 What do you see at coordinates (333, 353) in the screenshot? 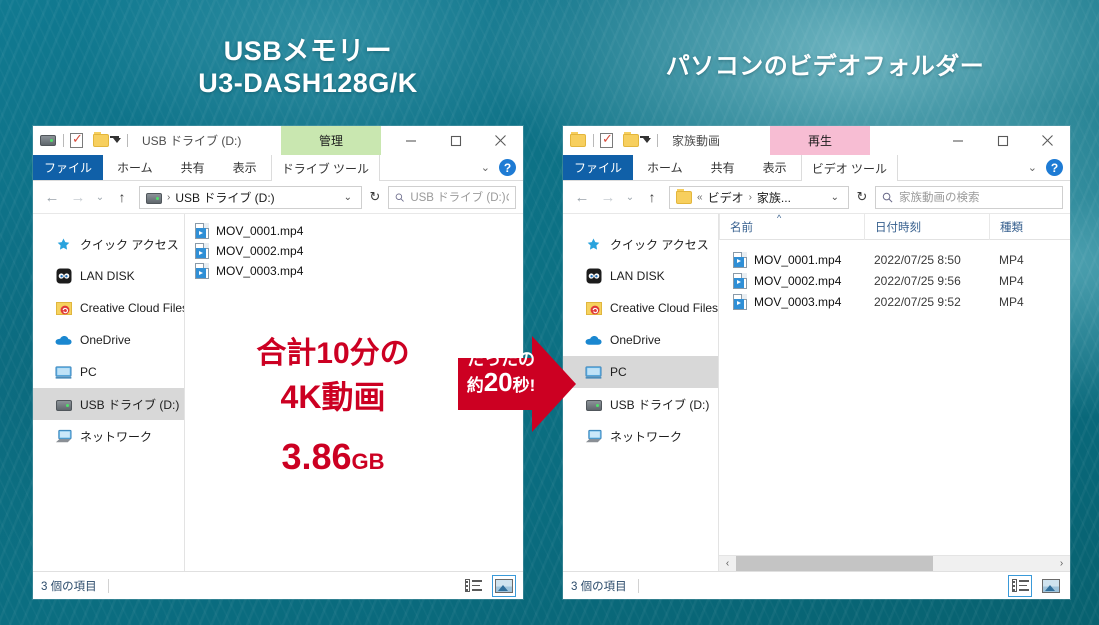
I see `annotation-line-1: 合計10分の` at bounding box center [333, 353].